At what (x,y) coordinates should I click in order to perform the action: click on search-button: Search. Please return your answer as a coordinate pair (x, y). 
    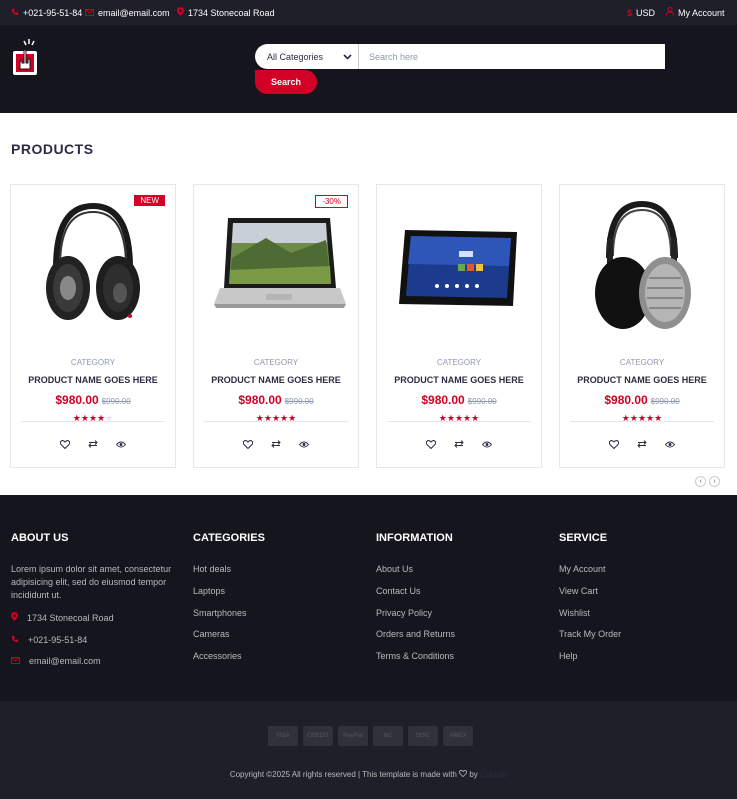
    Looking at the image, I should click on (286, 82).